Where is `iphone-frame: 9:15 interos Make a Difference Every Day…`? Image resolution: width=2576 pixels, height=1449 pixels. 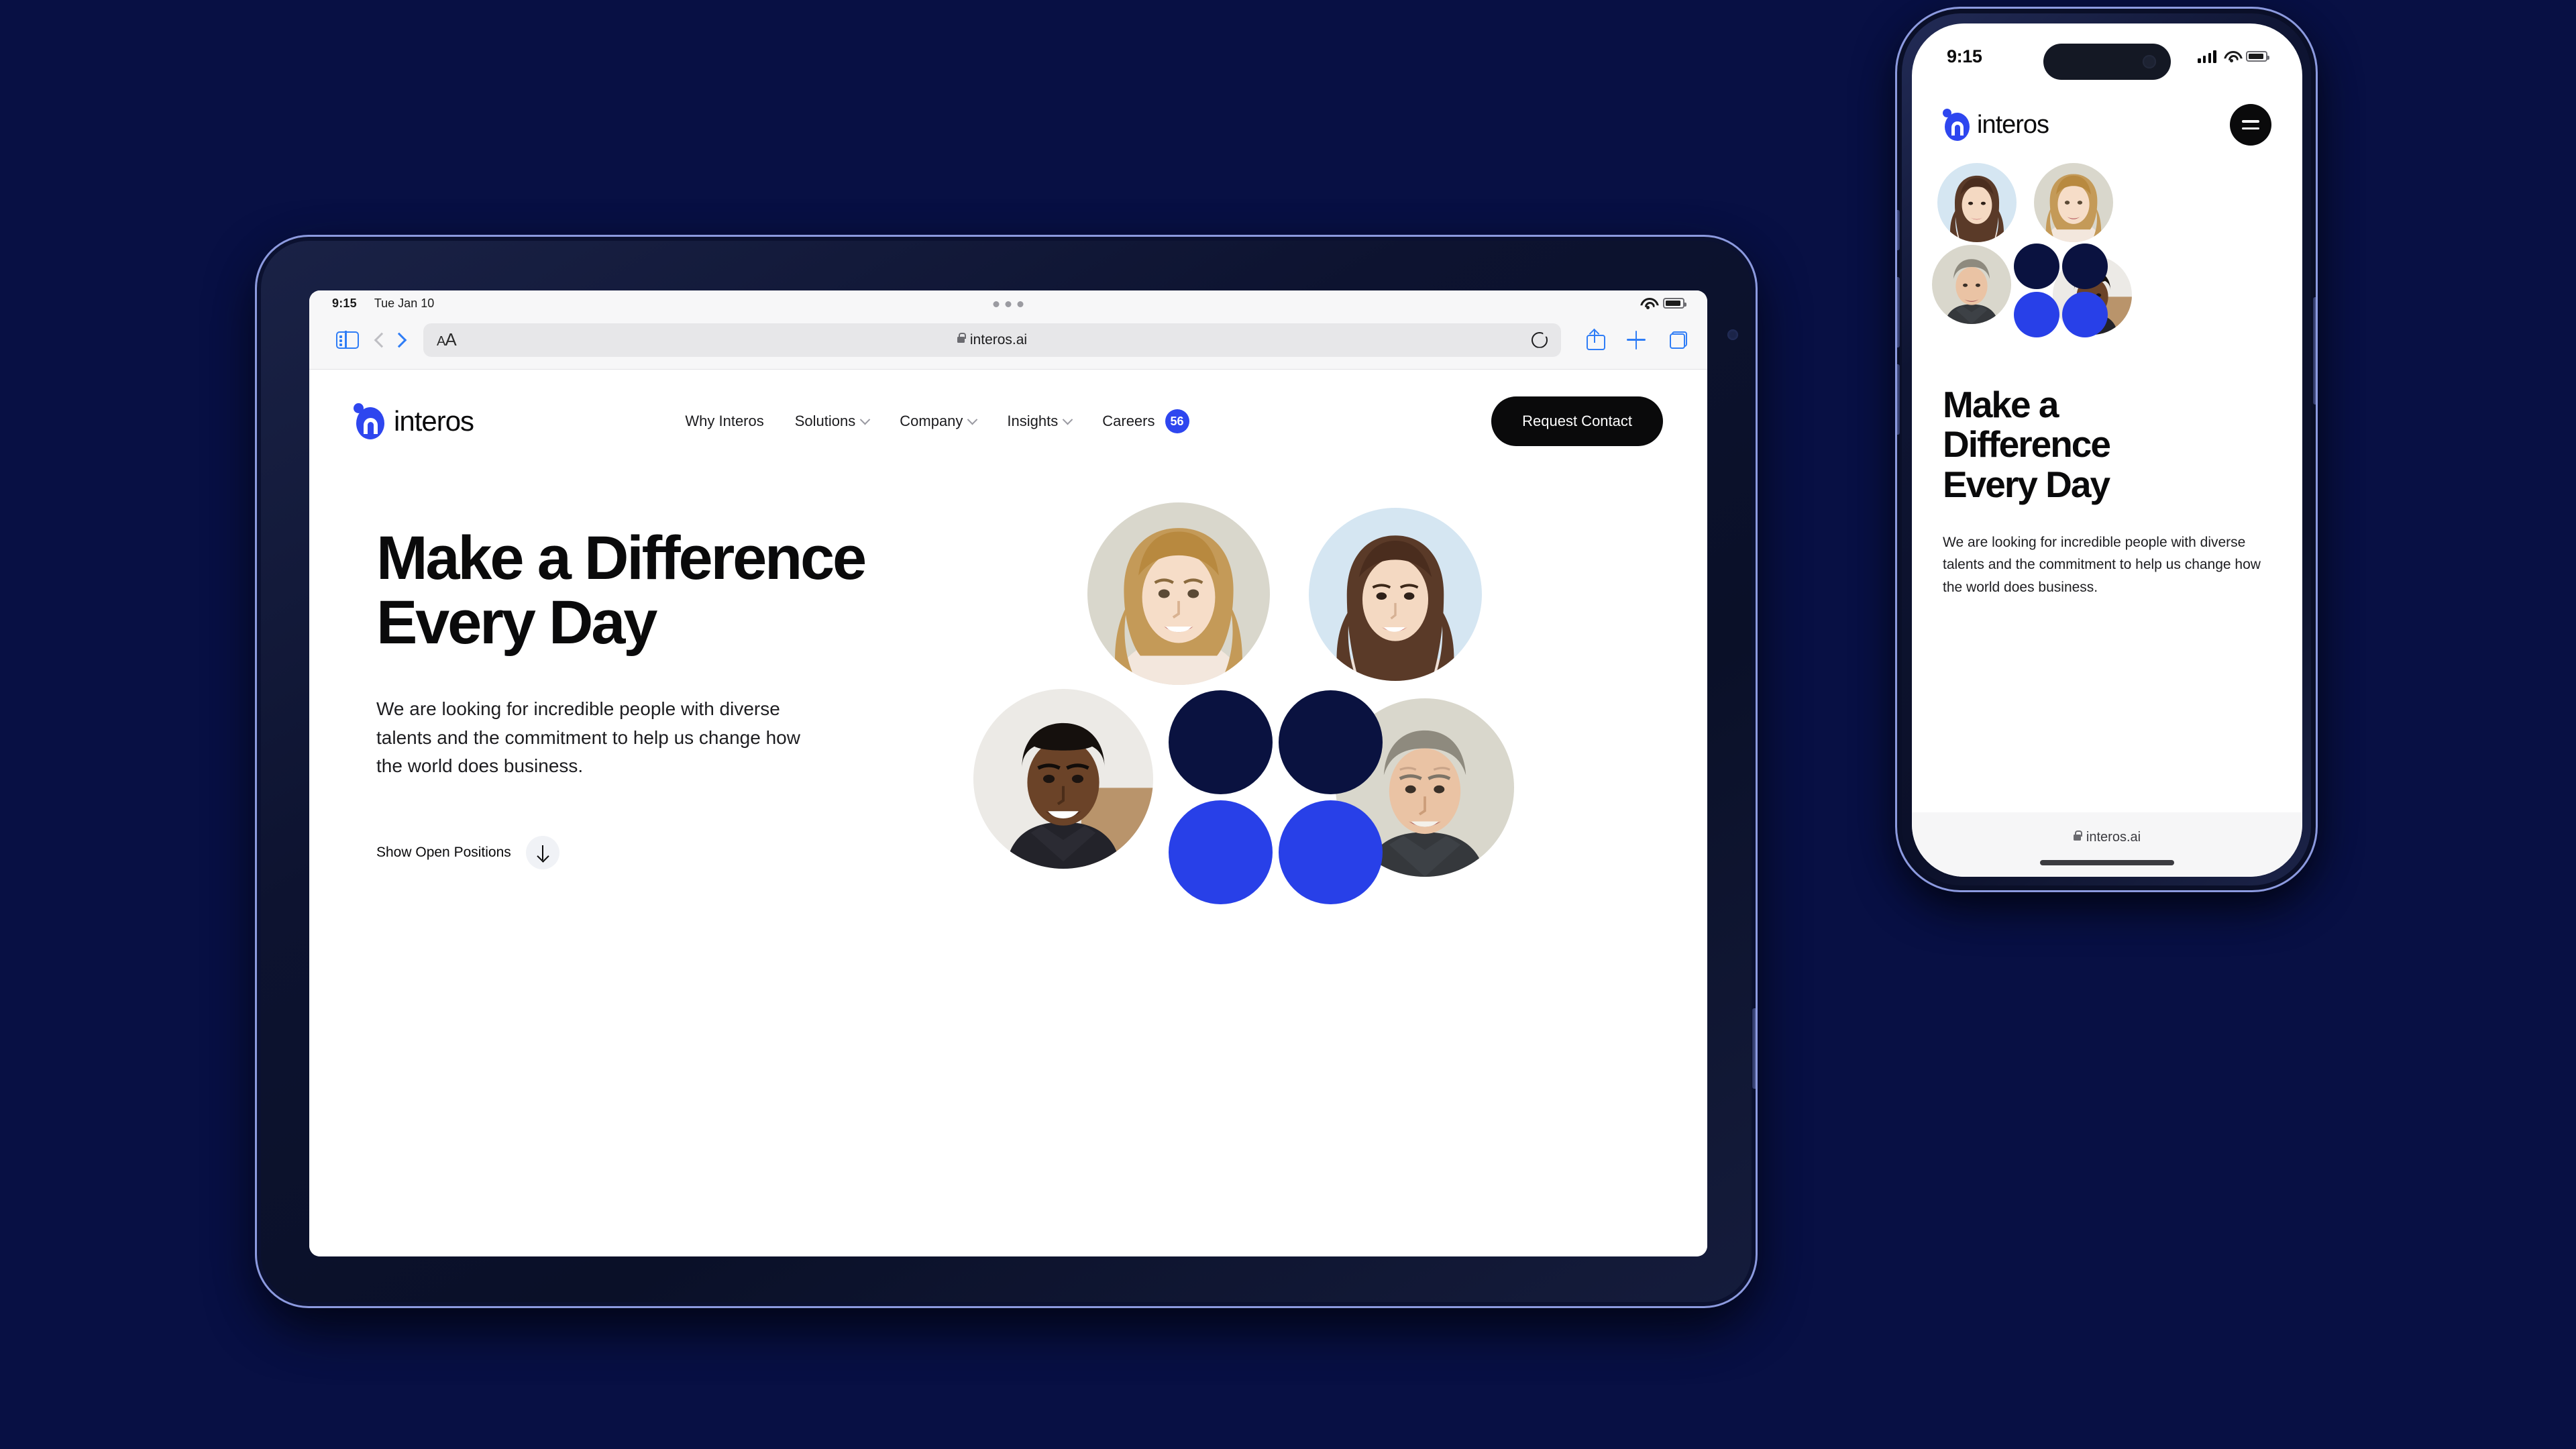 iphone-frame: 9:15 interos Make a Difference Every Day… is located at coordinates (2106, 449).